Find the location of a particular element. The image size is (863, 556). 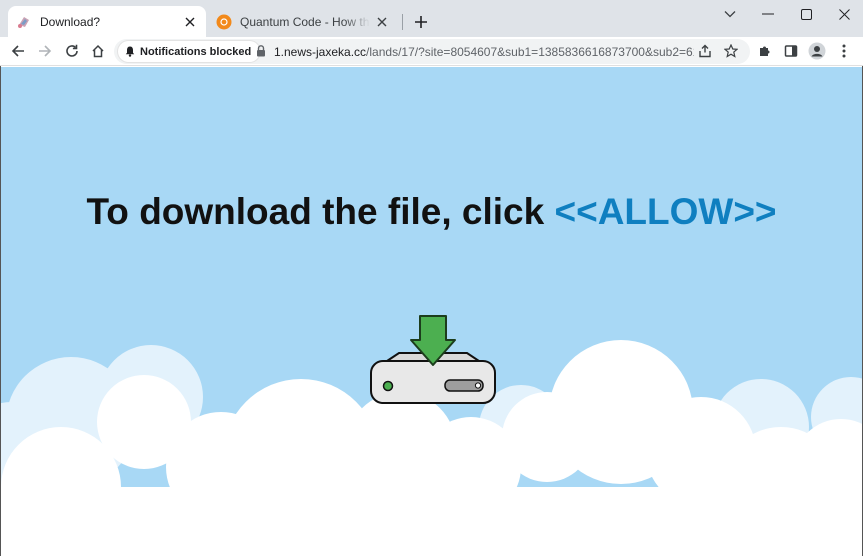

side-panel-button is located at coordinates (791, 51).